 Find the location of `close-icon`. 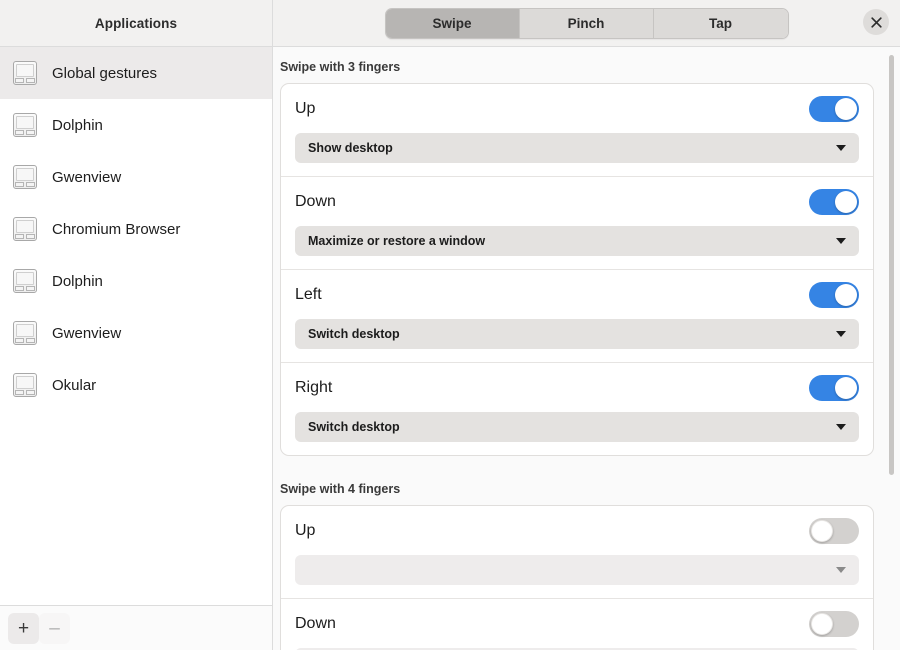

close-icon is located at coordinates (876, 22).